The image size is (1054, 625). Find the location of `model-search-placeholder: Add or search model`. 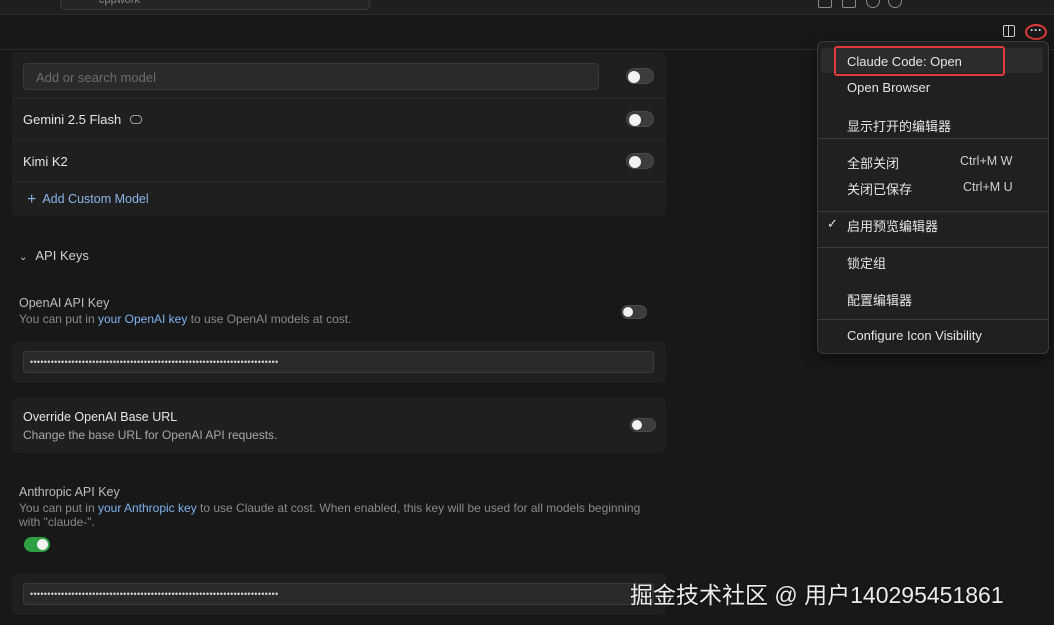

model-search-placeholder: Add or search model is located at coordinates (96, 77).